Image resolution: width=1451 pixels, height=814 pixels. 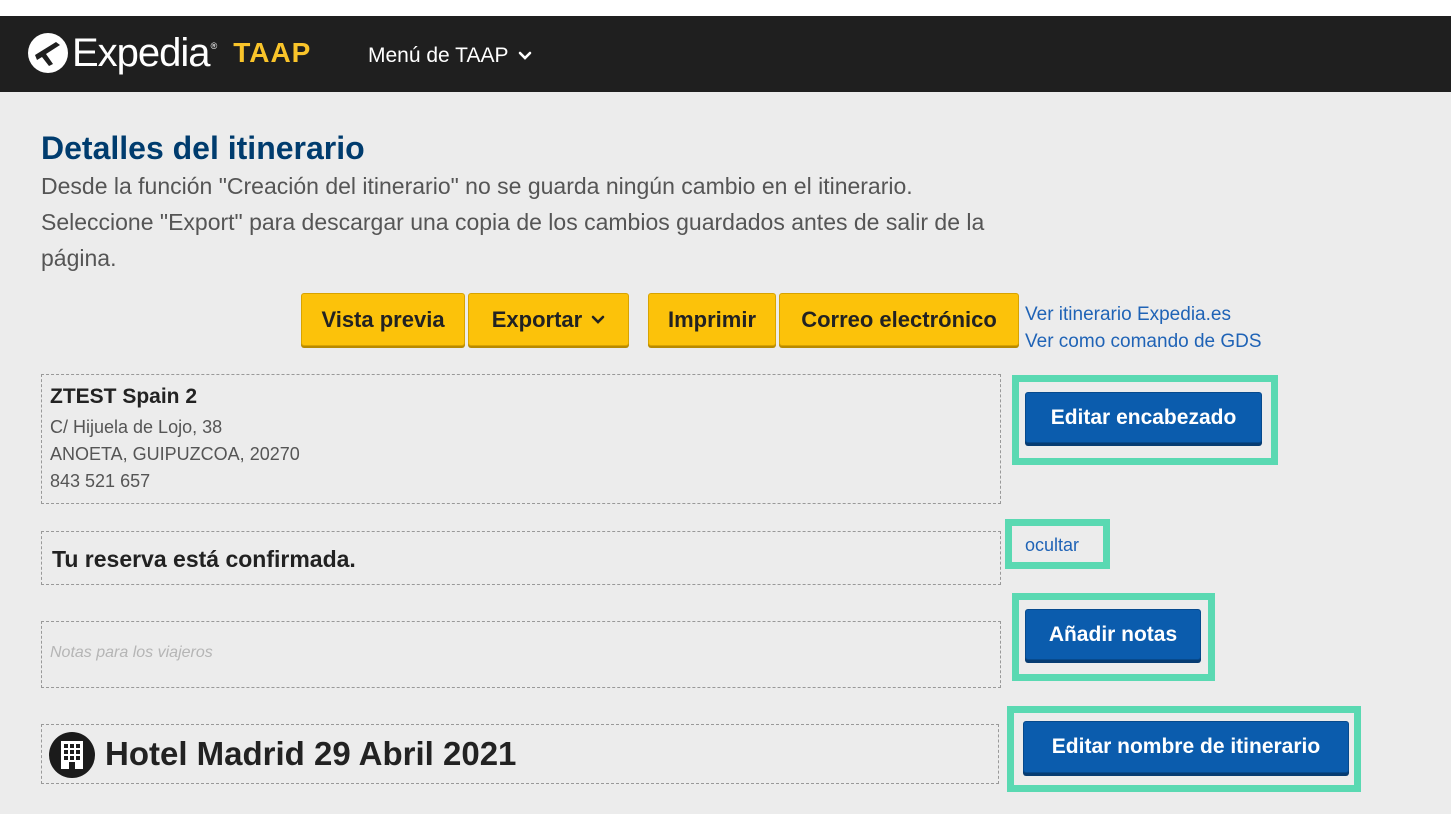 What do you see at coordinates (311, 753) in the screenshot?
I see `itinerary-name: Hotel Madrid 29 Abril 2021` at bounding box center [311, 753].